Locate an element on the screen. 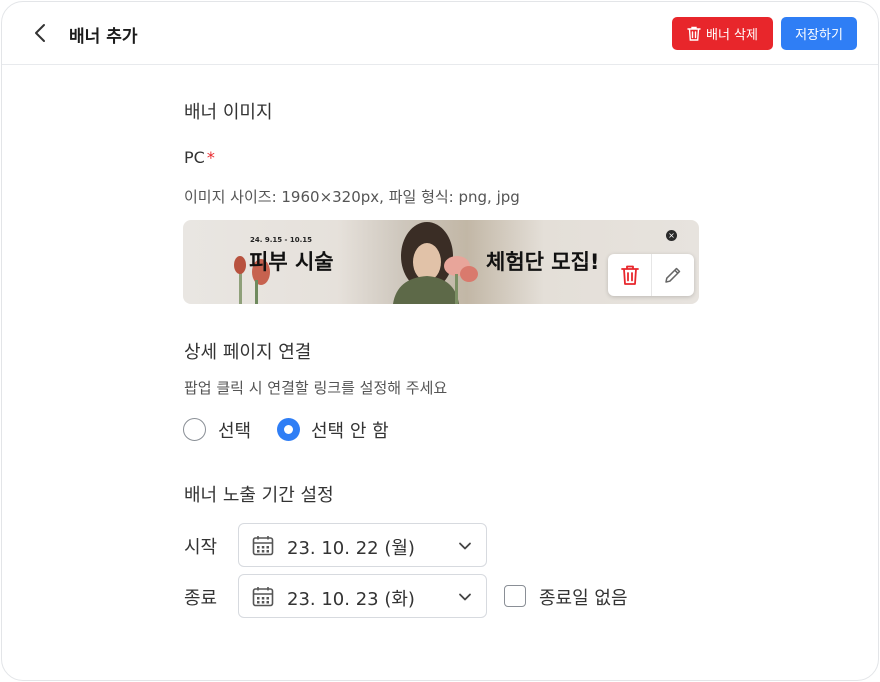  delete-image-button is located at coordinates (629, 275).